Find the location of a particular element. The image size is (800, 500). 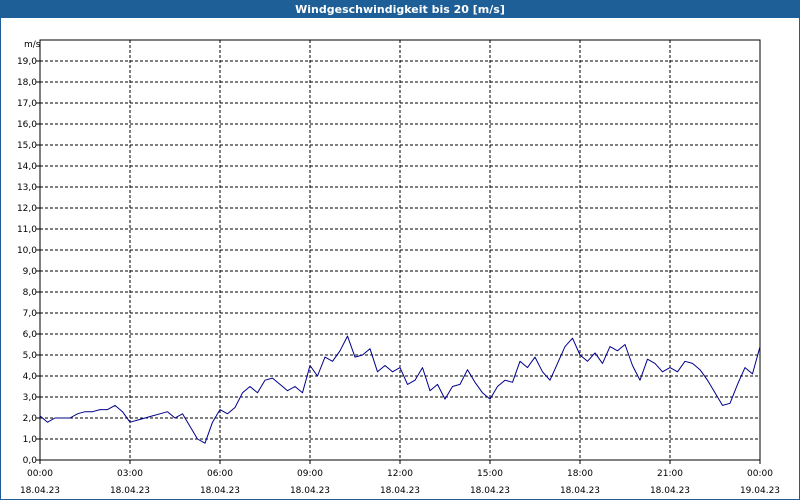

y-tick-label: 11,0 is located at coordinates (27, 230).